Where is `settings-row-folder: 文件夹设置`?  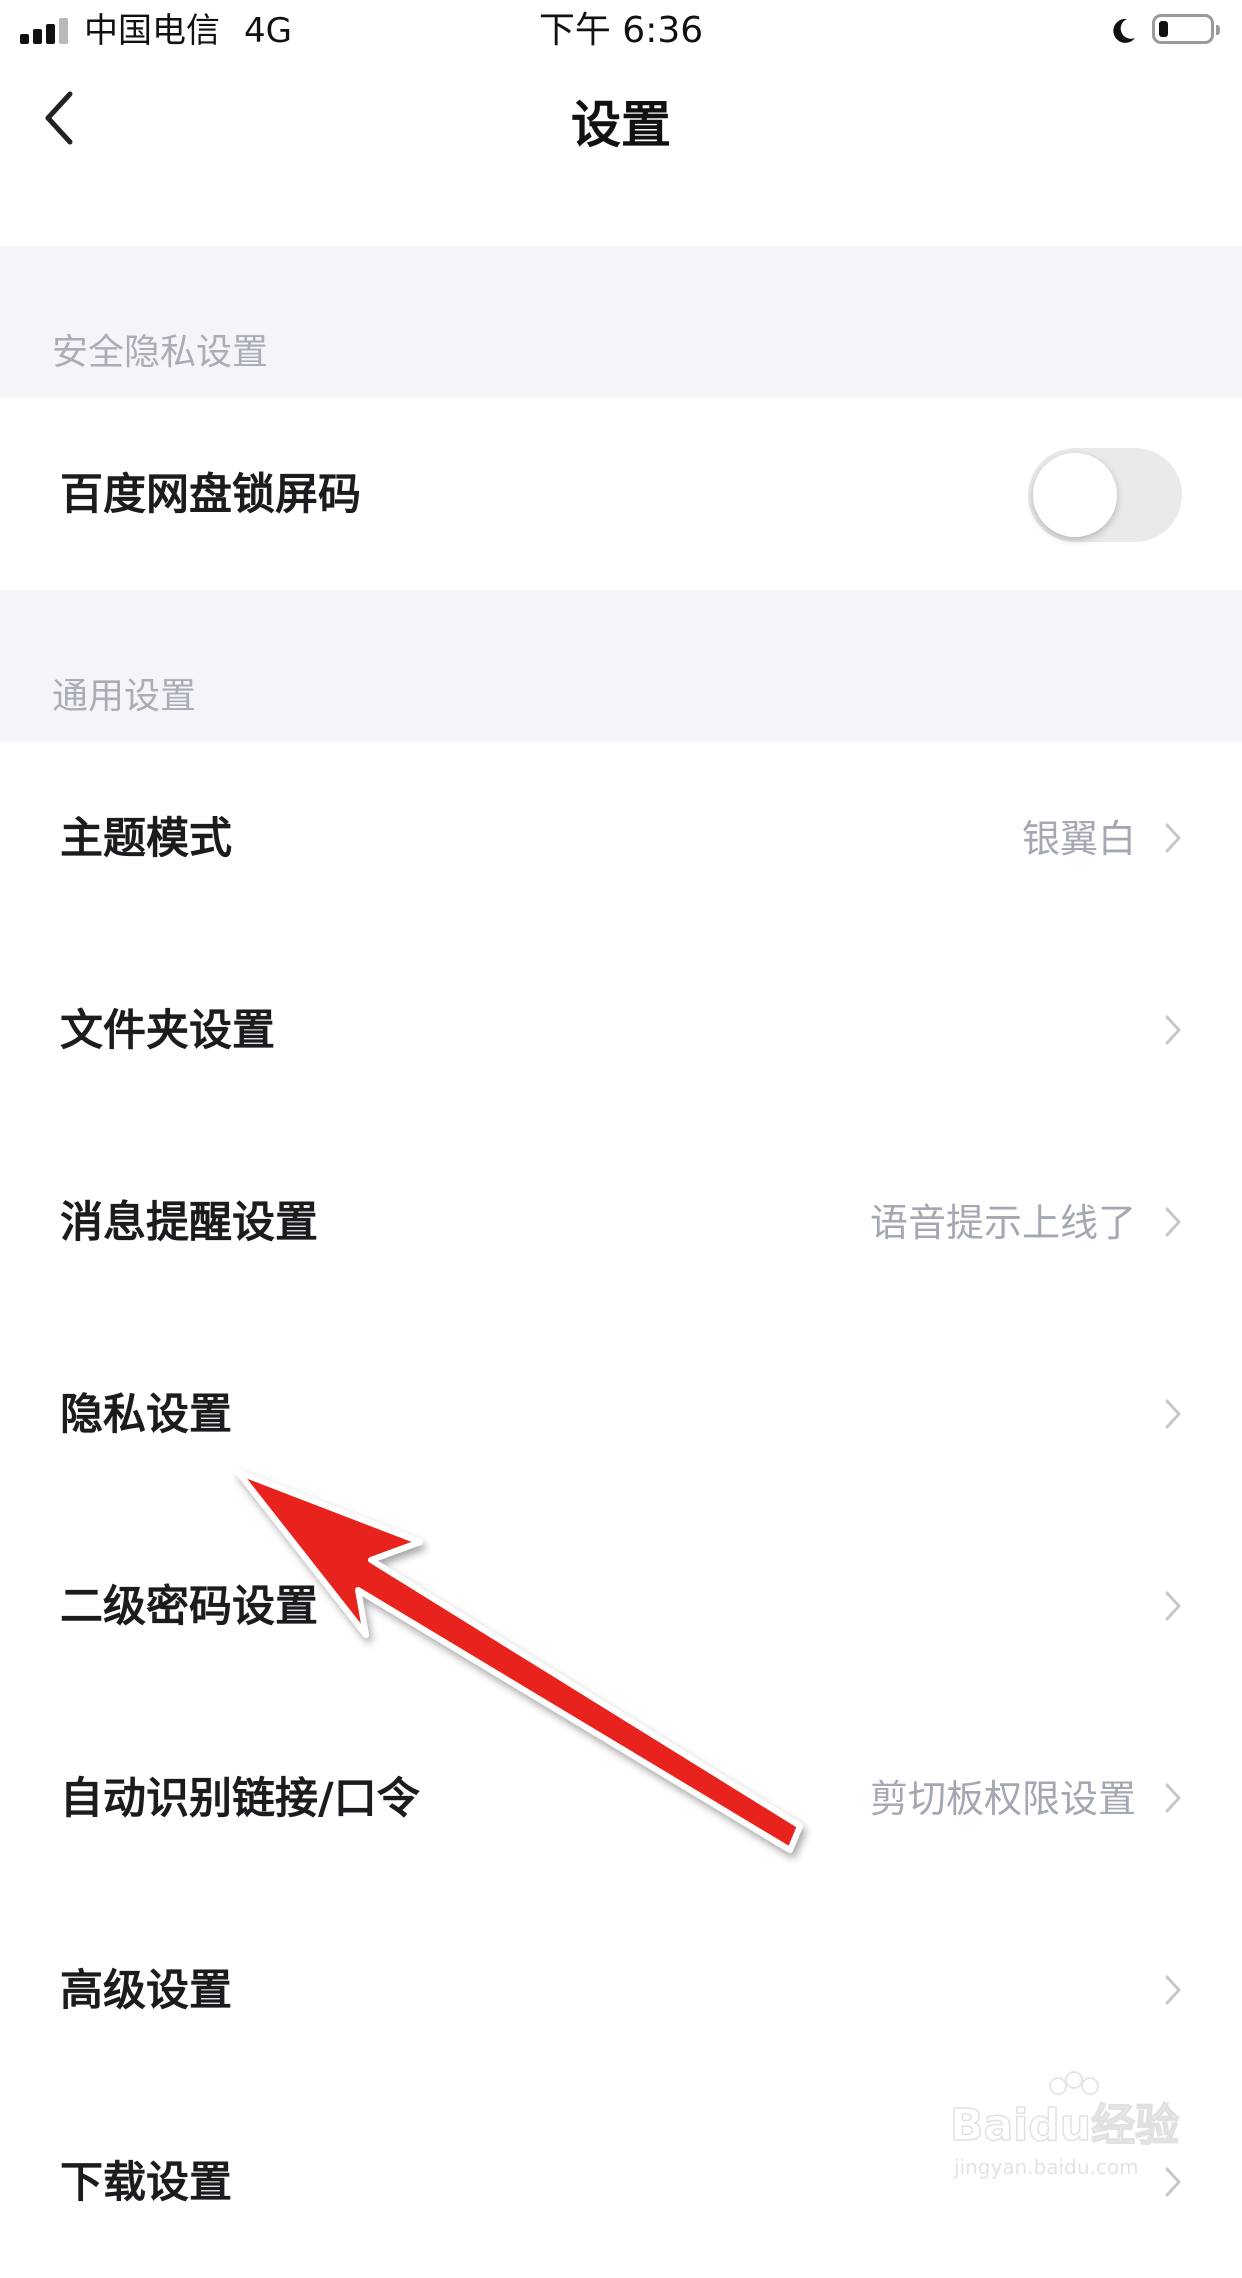 settings-row-folder: 文件夹设置 is located at coordinates (621, 1030).